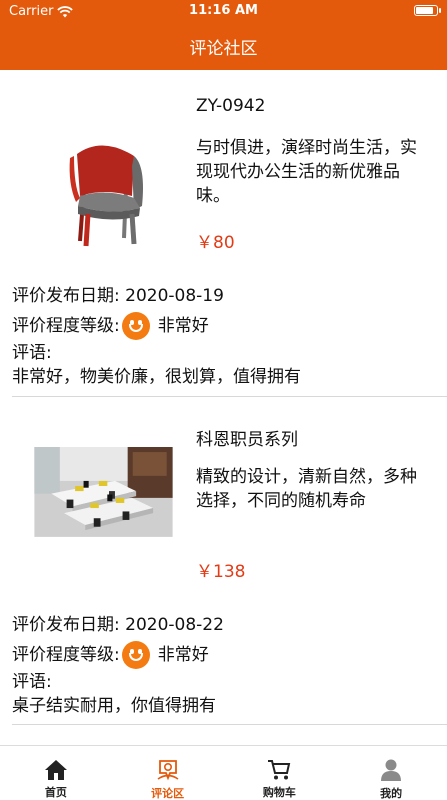 This screenshot has height=800, width=447. What do you see at coordinates (231, 106) in the screenshot?
I see `product-name: ZY-0942` at bounding box center [231, 106].